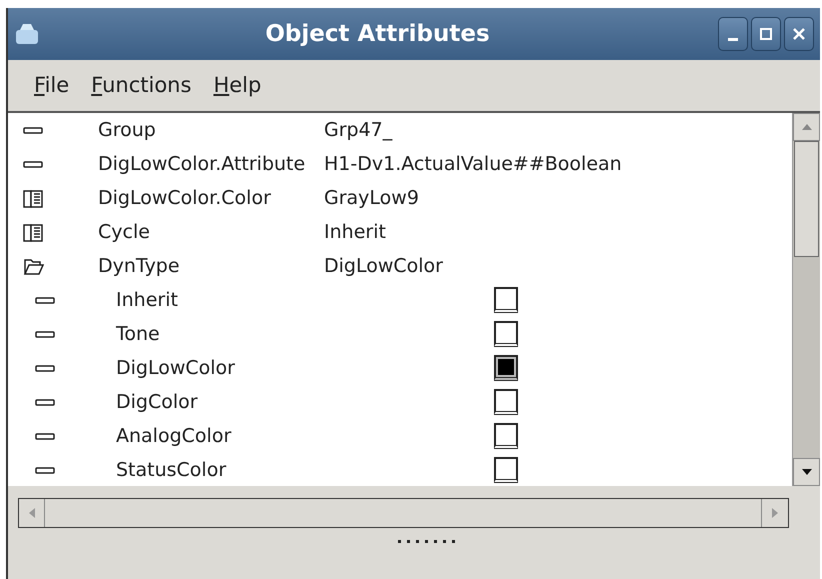  What do you see at coordinates (473, 164) in the screenshot?
I see `attribute-value: H1-Dv1.ActualValue##Boolean` at bounding box center [473, 164].